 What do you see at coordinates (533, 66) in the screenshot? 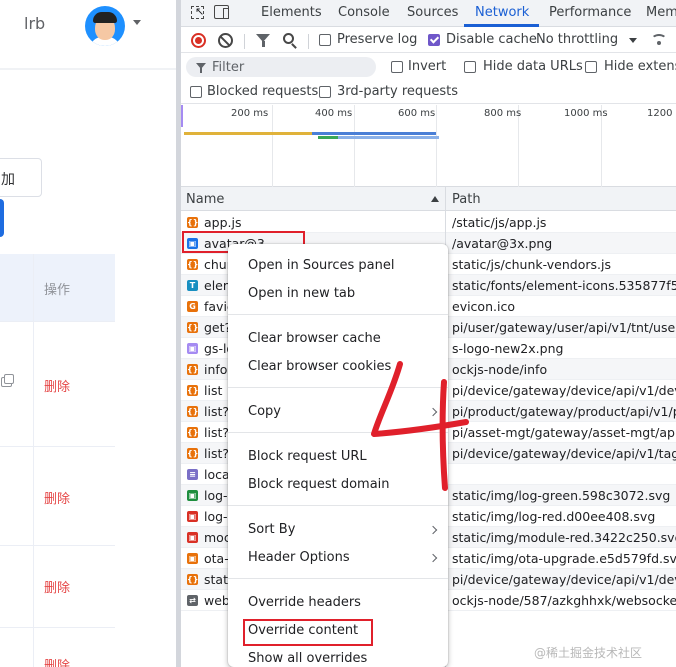
I see `hide-data-urls-label: Hide data URLs` at bounding box center [533, 66].